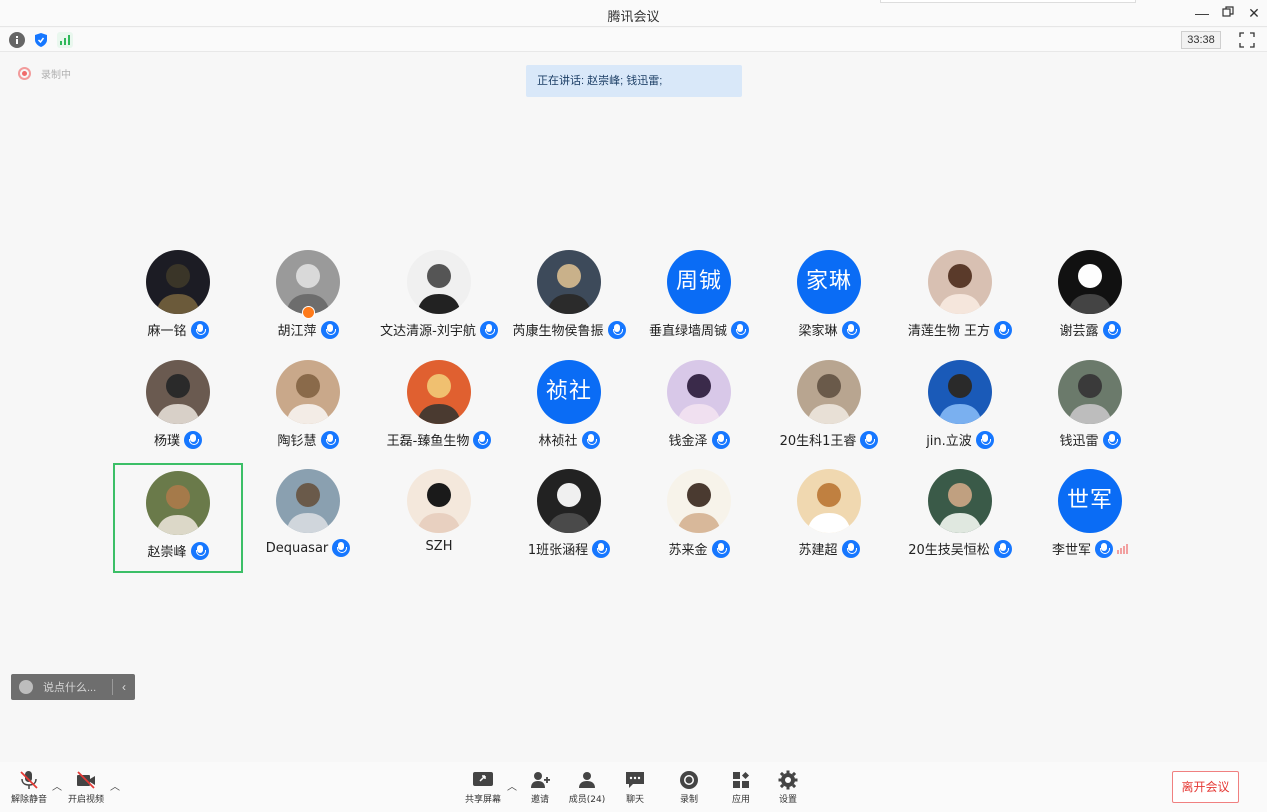  What do you see at coordinates (17, 40) in the screenshot?
I see `info-icon` at bounding box center [17, 40].